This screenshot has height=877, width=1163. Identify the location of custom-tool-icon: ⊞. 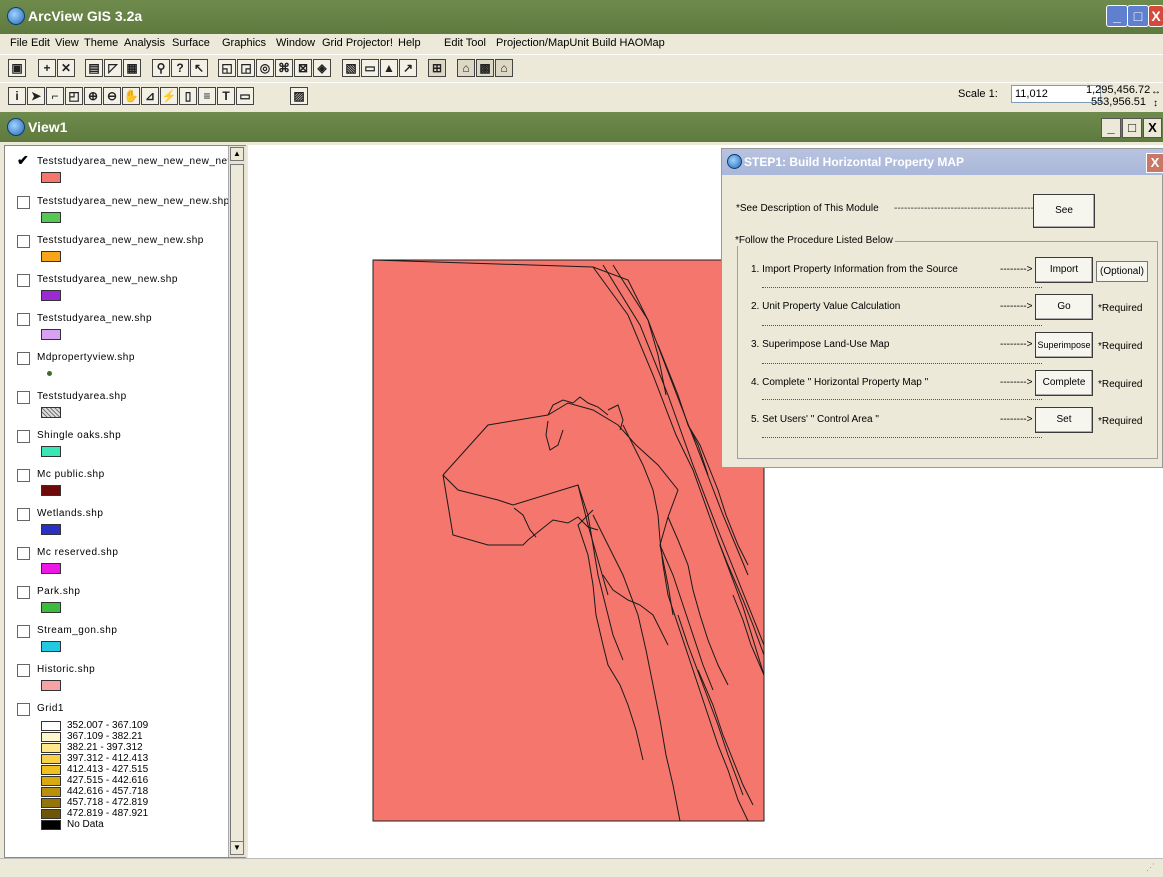
(437, 68).